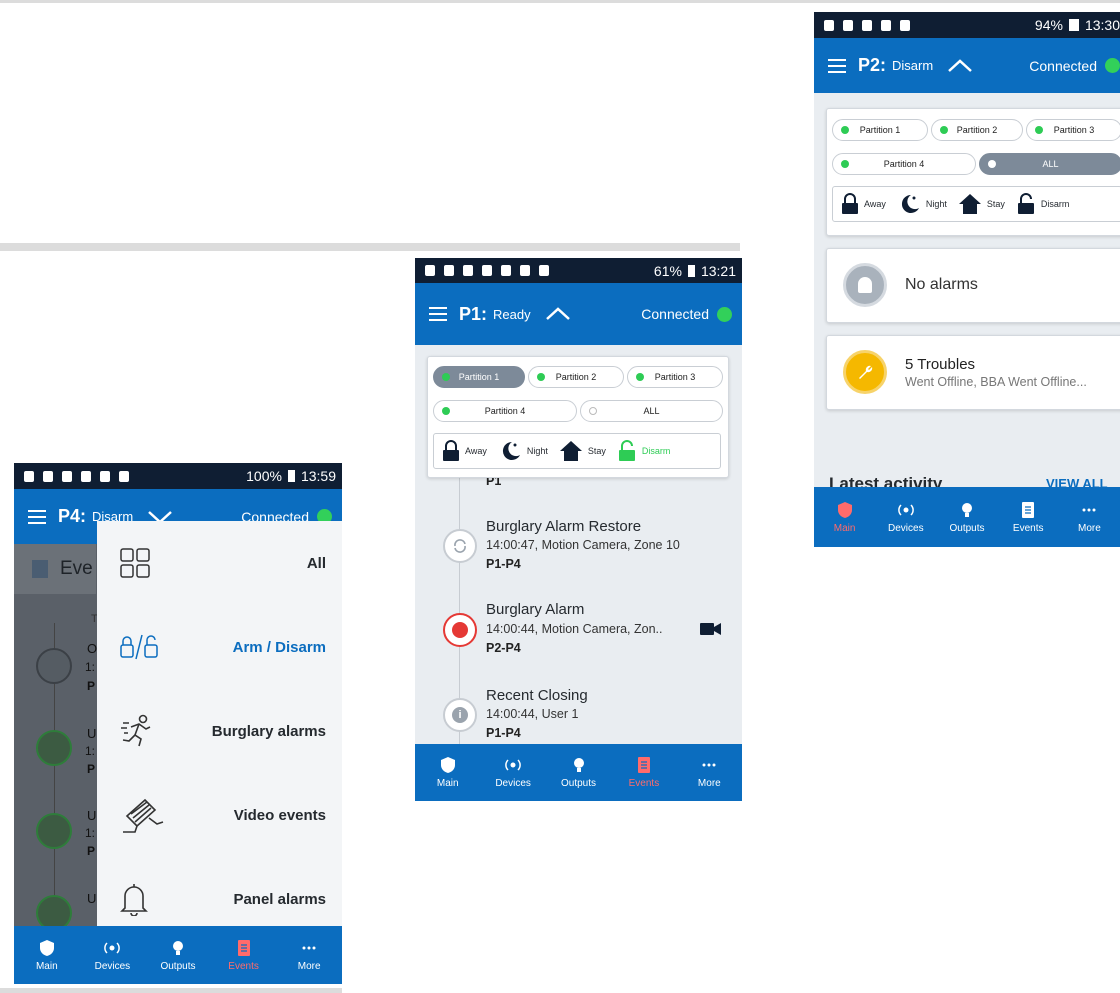 The height and width of the screenshot is (993, 1120). Describe the element at coordinates (940, 364) in the screenshot. I see `troubles-title: 5 Troubles` at that location.